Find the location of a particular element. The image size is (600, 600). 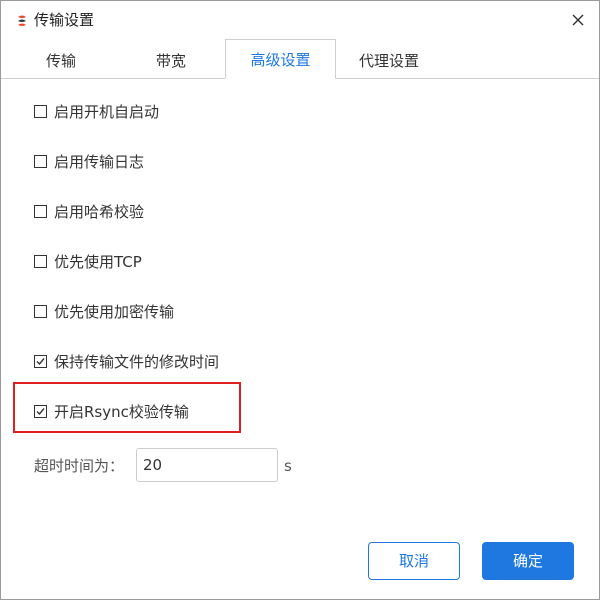

settings-tabs: 传输 带宽 高级设置 代理设置 is located at coordinates (300, 59).